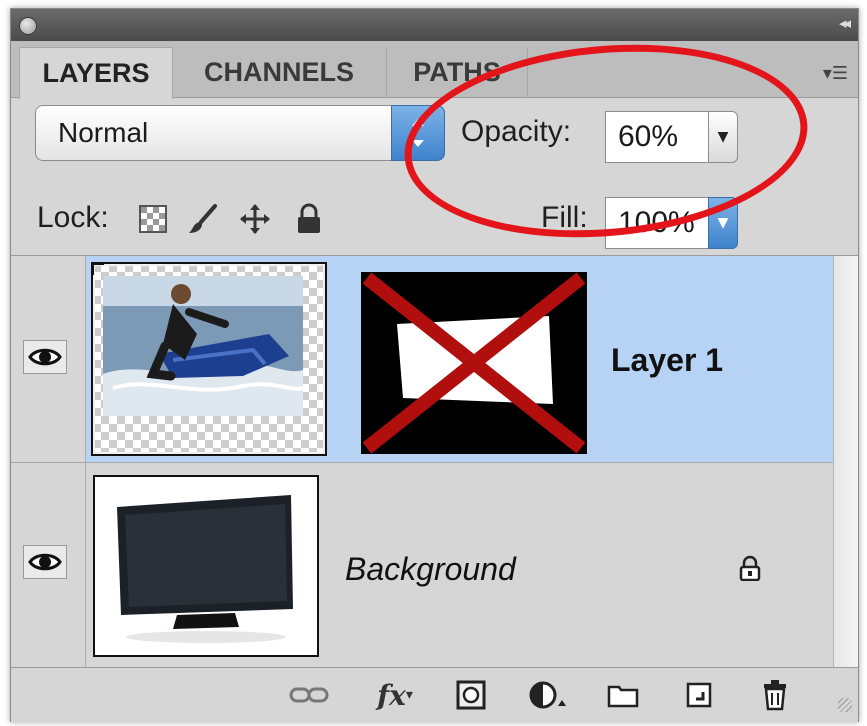 Image resolution: width=867 pixels, height=726 pixels. I want to click on fill-field: 100%, so click(657, 223).